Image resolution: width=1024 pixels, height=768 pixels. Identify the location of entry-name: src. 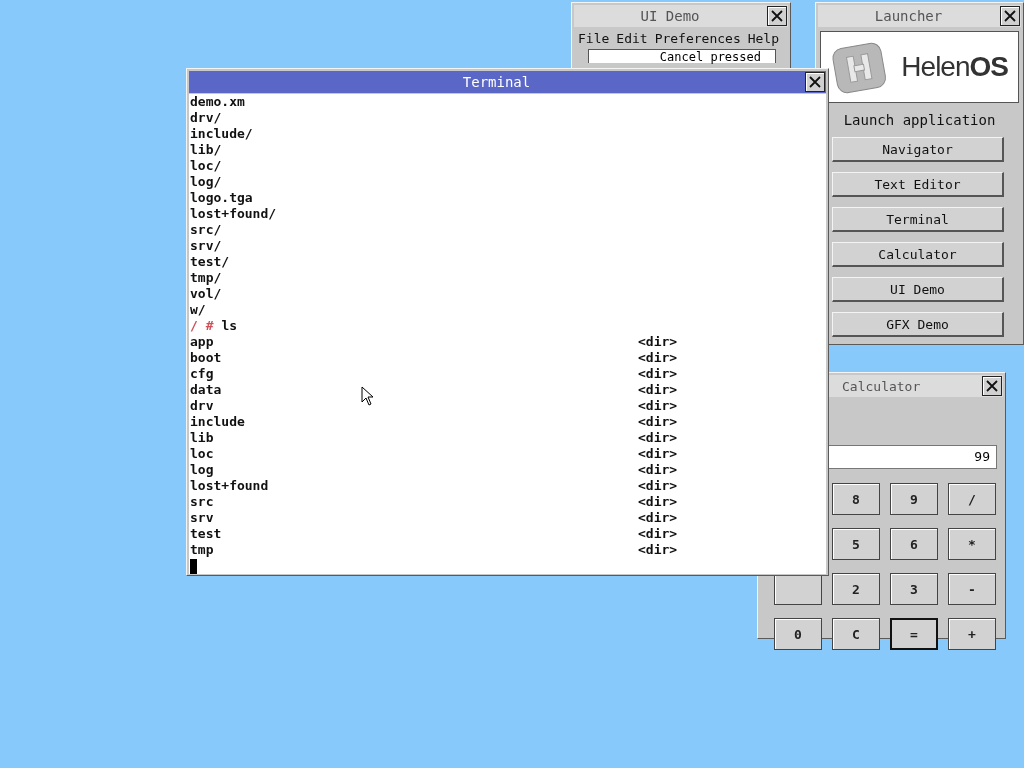
(202, 501).